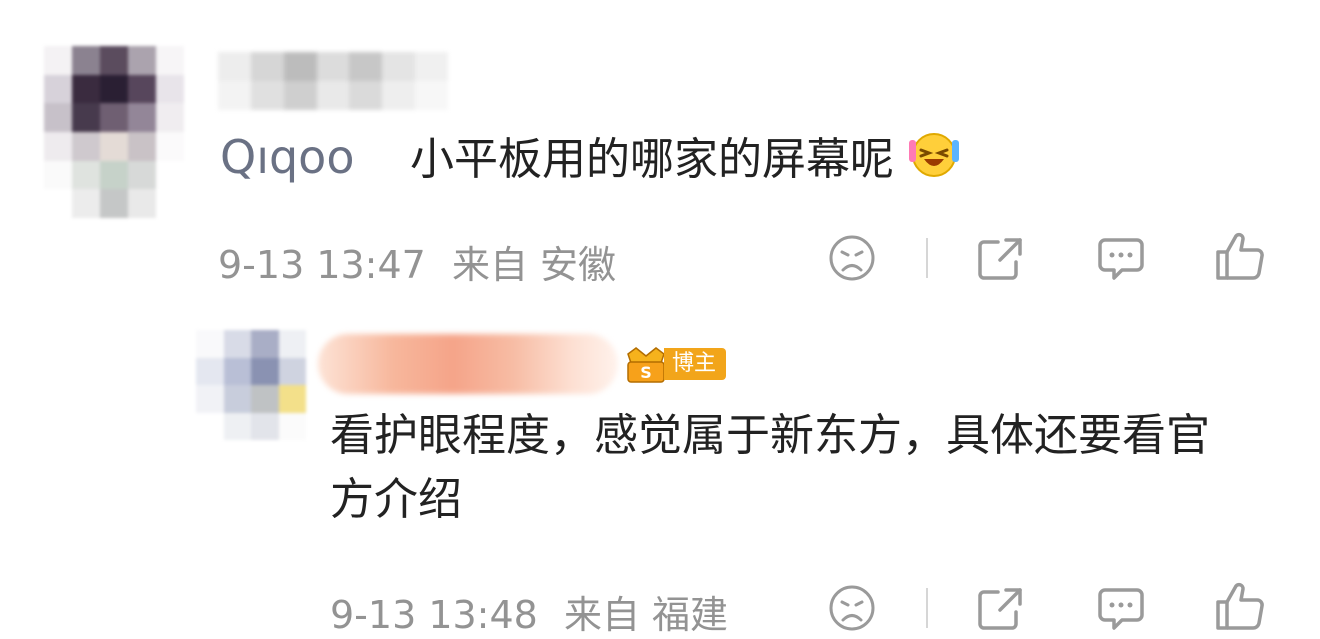 The width and height of the screenshot is (1320, 639). What do you see at coordinates (322, 265) in the screenshot?
I see `comment-time: 9-13 13:47` at bounding box center [322, 265].